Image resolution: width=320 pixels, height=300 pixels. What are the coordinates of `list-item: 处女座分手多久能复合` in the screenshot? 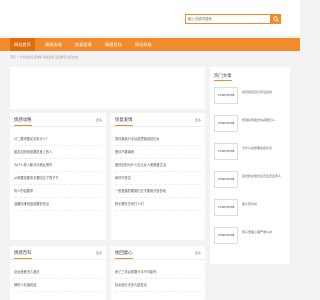 It's located at (158, 285).